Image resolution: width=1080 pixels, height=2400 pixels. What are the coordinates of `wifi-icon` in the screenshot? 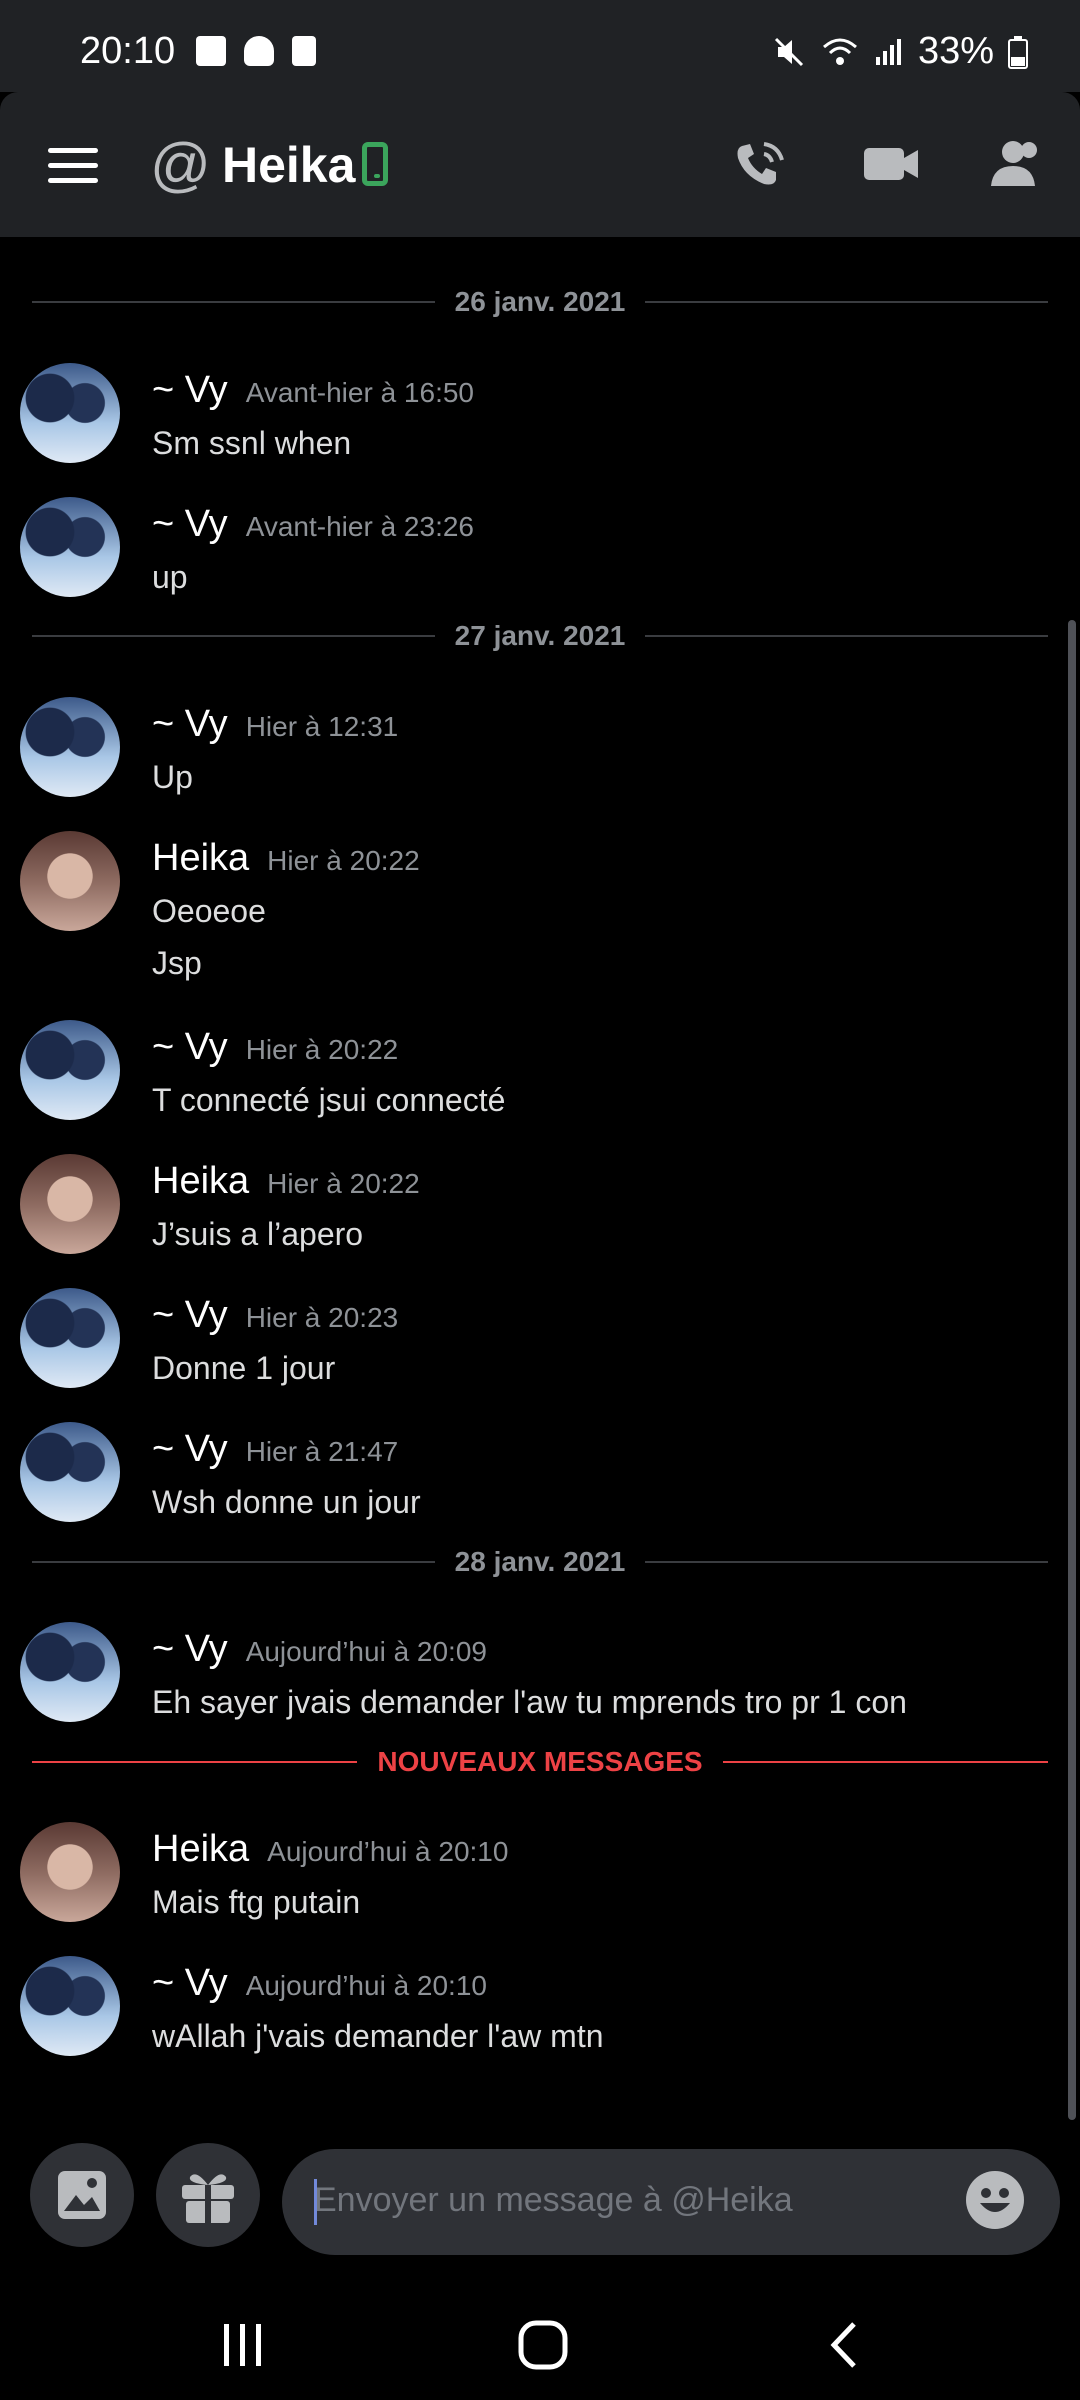 It's located at (839, 51).